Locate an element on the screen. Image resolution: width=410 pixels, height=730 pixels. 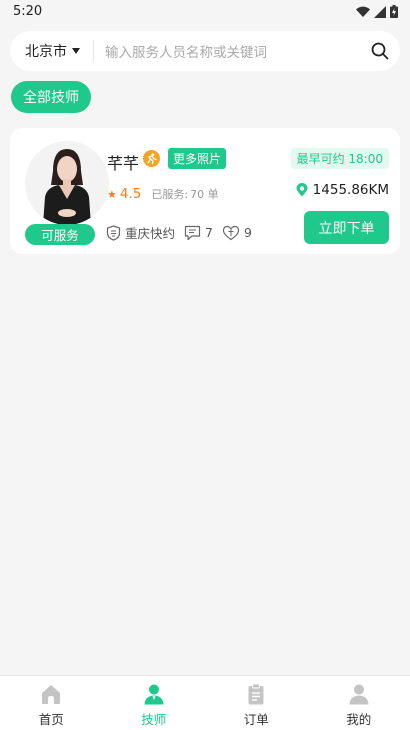
city-tag: 重庆快约 is located at coordinates (140, 232).